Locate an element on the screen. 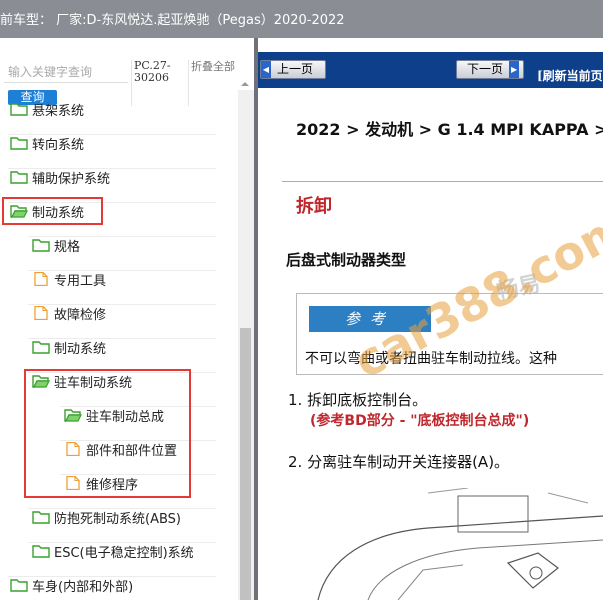 This screenshot has width=603, height=600. tree-item-label: 维修程序 is located at coordinates (112, 485).